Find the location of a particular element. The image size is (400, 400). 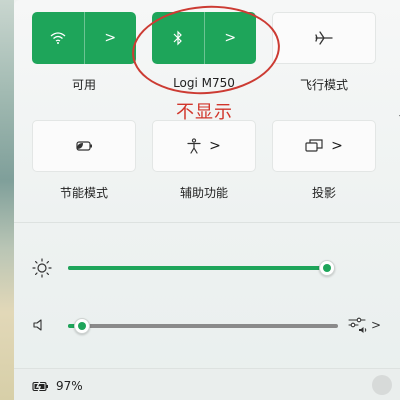

accessibility-tile: > is located at coordinates (204, 146).